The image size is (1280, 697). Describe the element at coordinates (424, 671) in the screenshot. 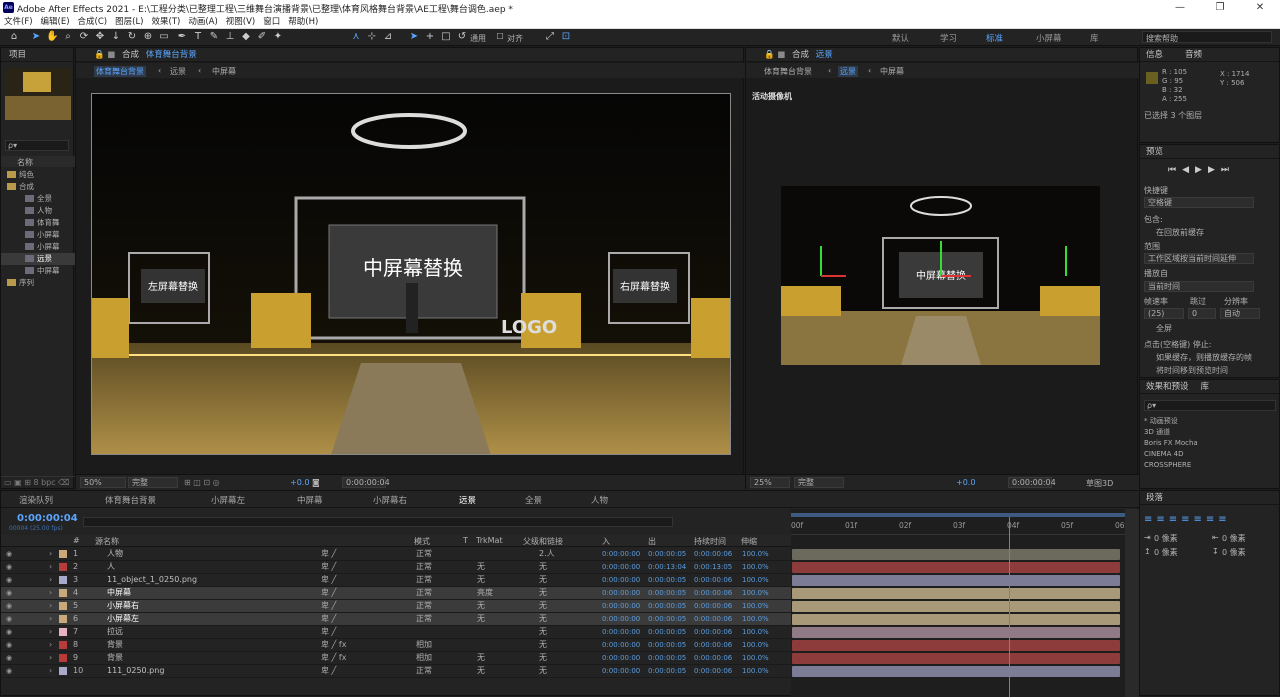

I see `layer-mode: 正常` at that location.